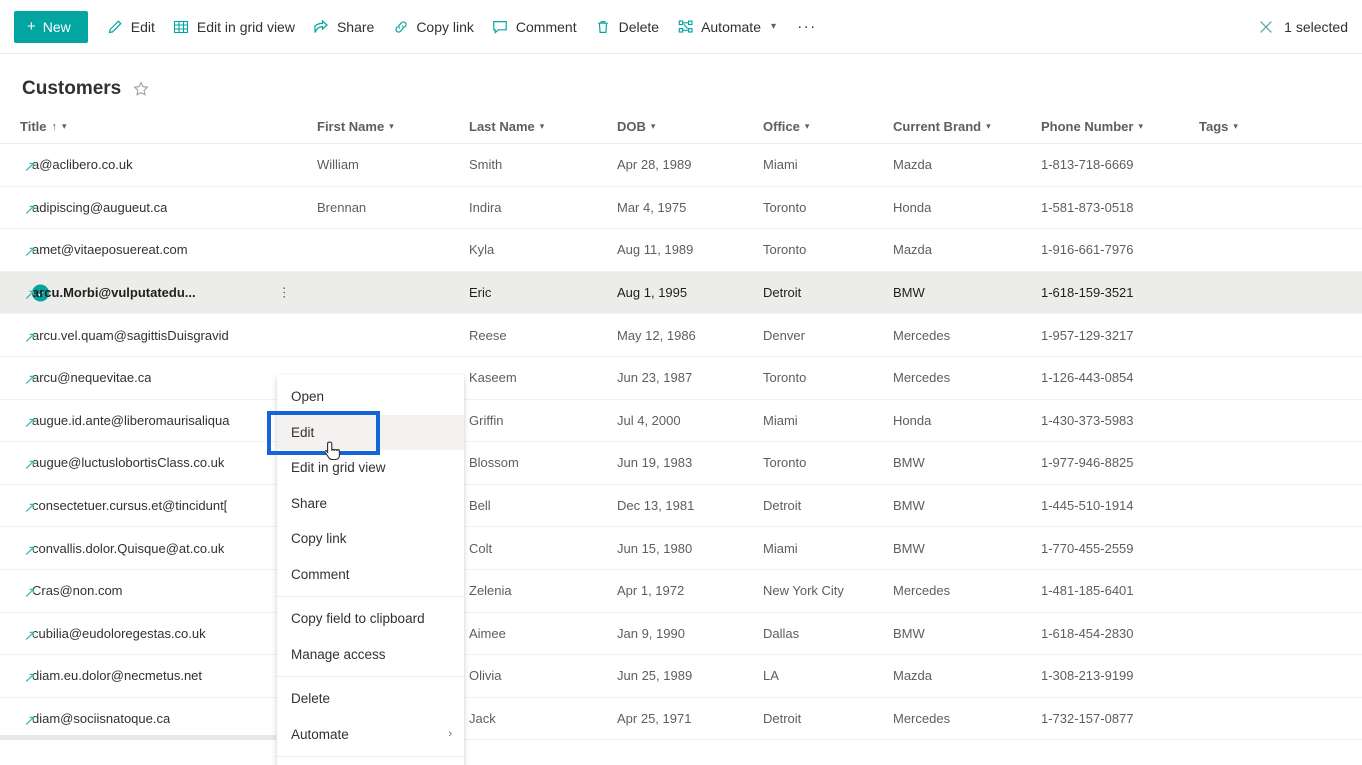 The image size is (1362, 765). I want to click on cell-last-name: Indira, so click(485, 207).